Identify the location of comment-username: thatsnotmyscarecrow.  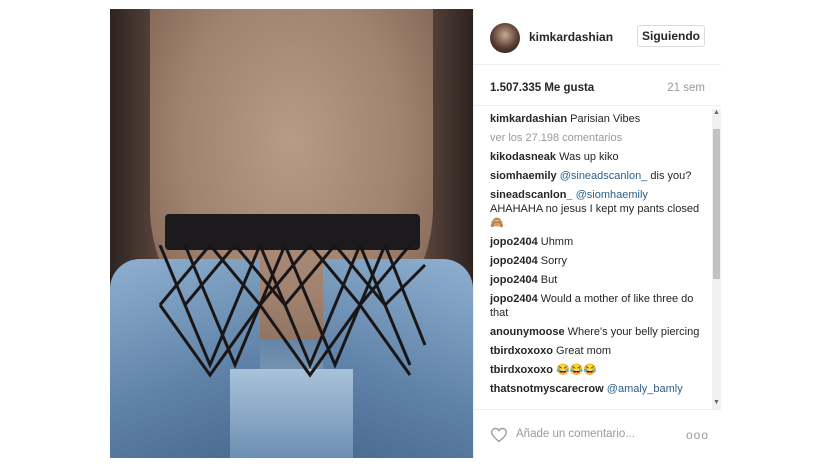
(547, 389).